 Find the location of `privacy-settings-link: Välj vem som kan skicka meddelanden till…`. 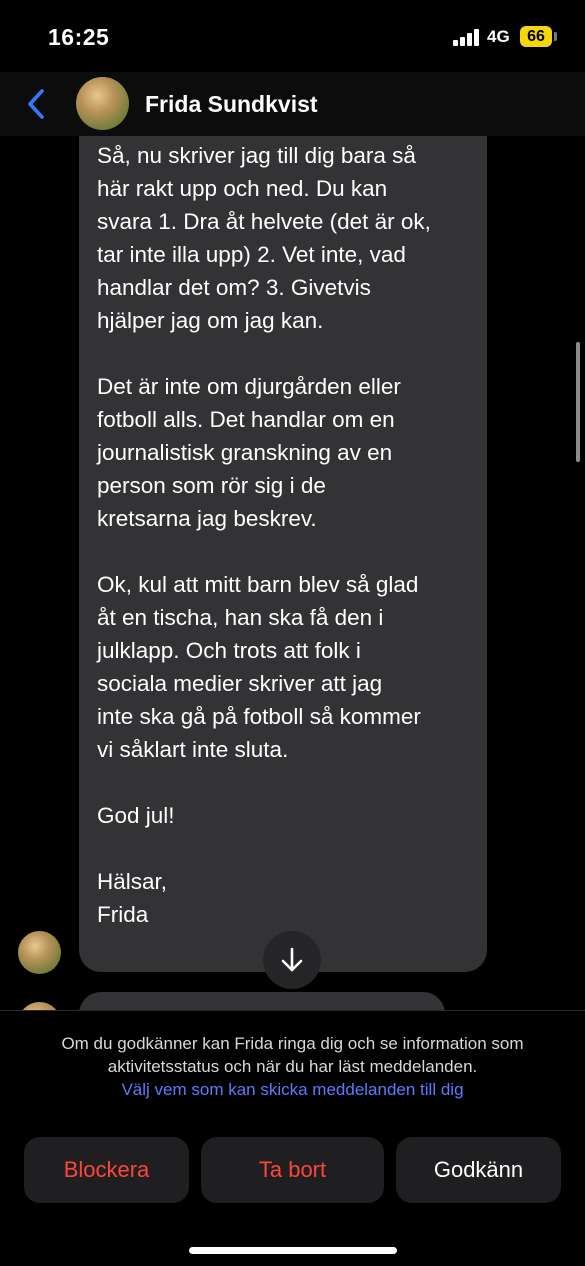

privacy-settings-link: Välj vem som kan skicka meddelanden till… is located at coordinates (292, 1089).